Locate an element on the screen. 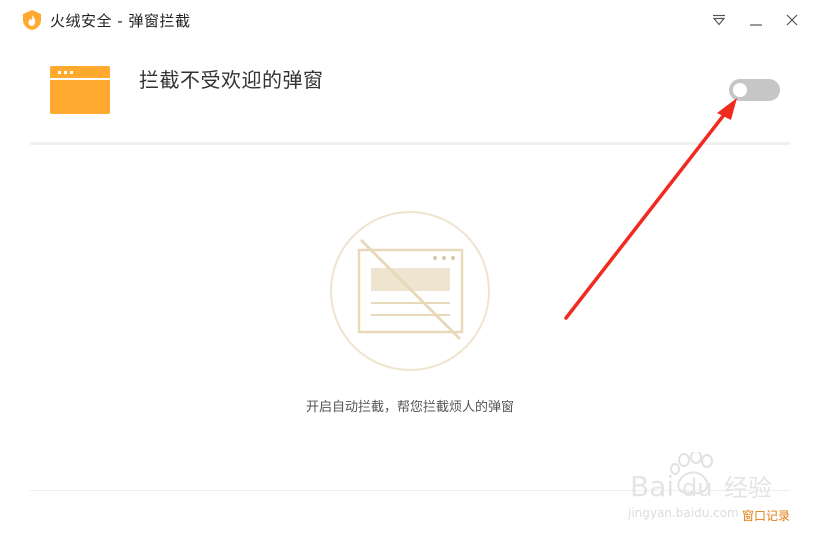 Image resolution: width=820 pixels, height=540 pixels. footer-divider is located at coordinates (410, 490).